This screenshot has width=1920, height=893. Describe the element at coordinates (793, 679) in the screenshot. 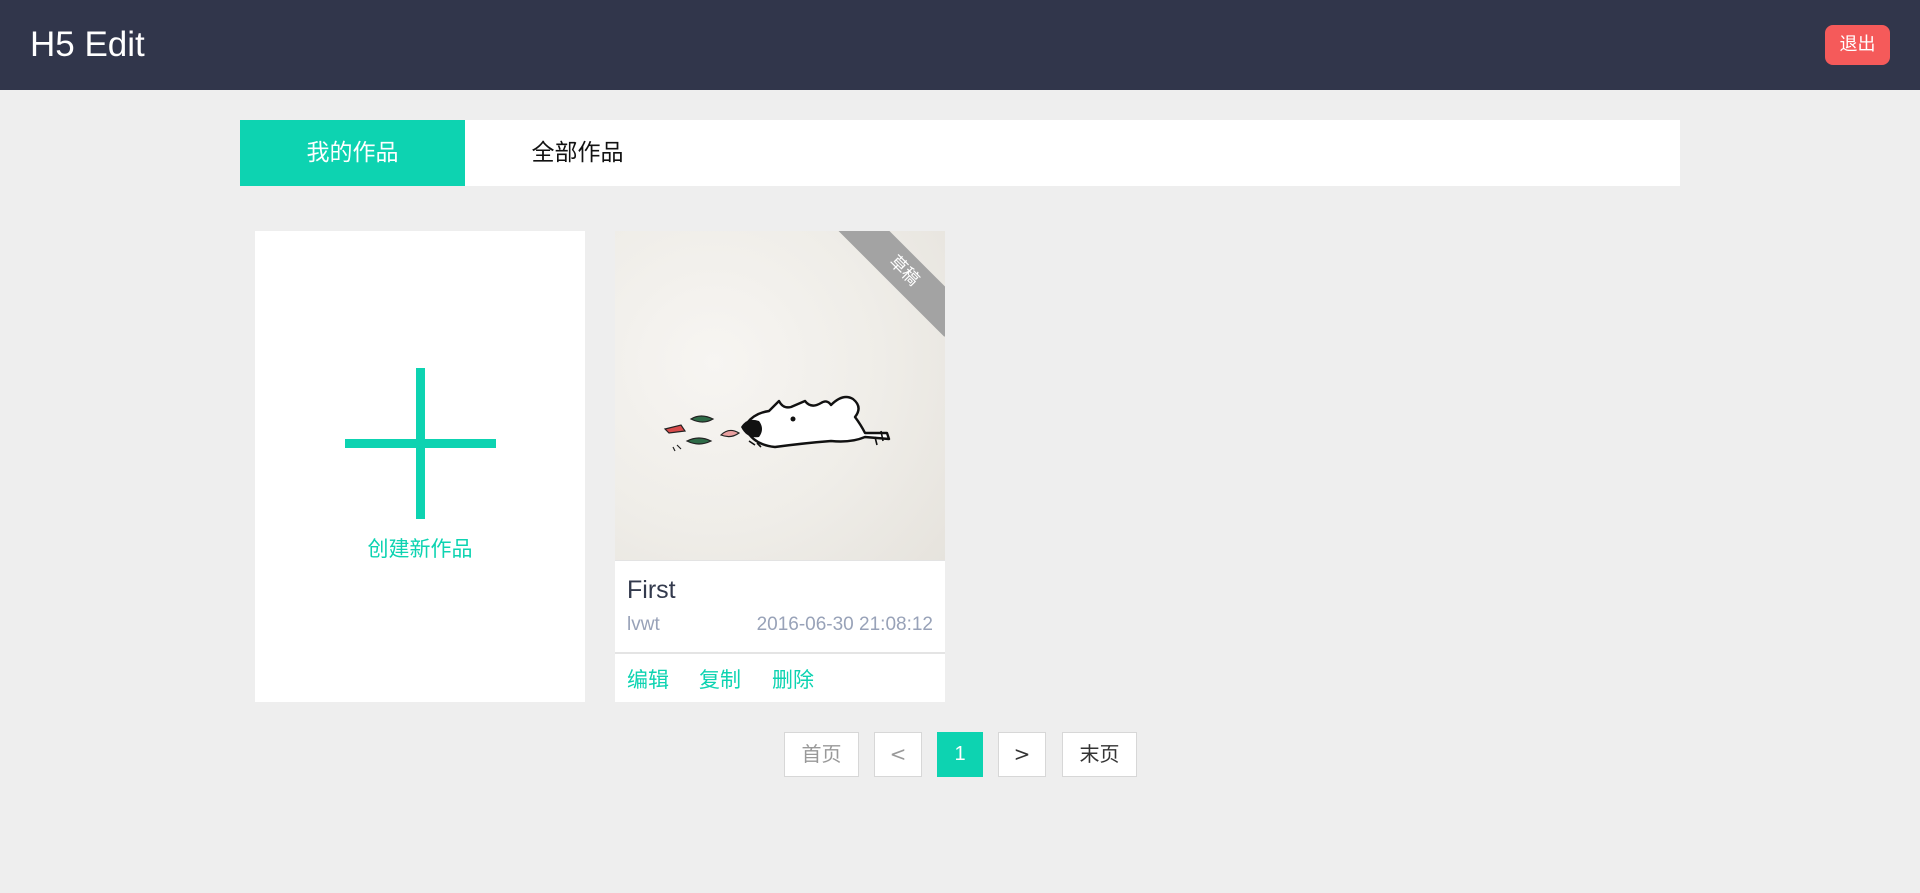

I see `delete-work-button: 删除` at that location.